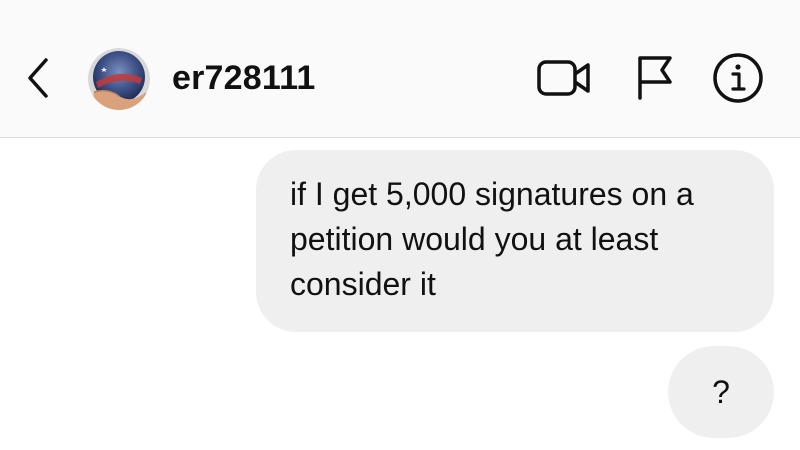 This screenshot has height=450, width=800. What do you see at coordinates (721, 392) in the screenshot?
I see `message-bubble: ?` at bounding box center [721, 392].